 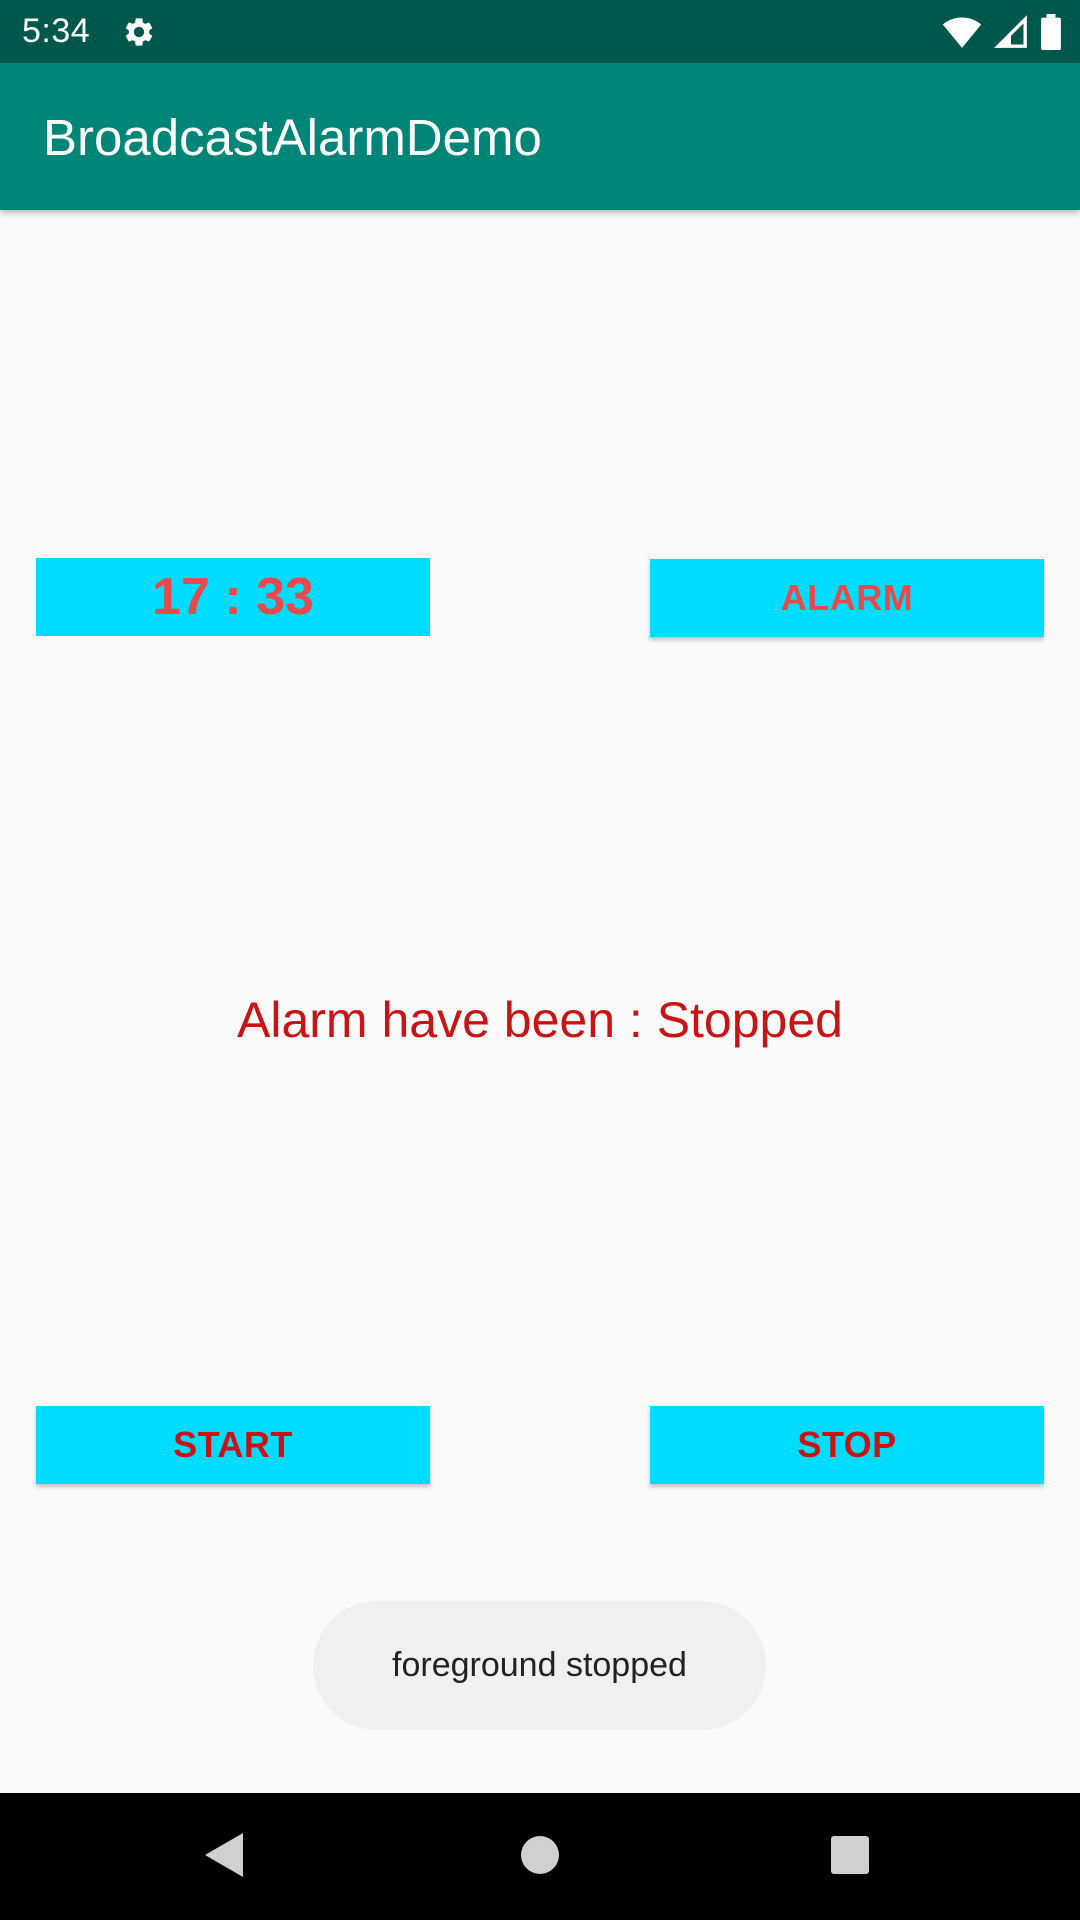 What do you see at coordinates (233, 597) in the screenshot?
I see `time-display: 17 : 33` at bounding box center [233, 597].